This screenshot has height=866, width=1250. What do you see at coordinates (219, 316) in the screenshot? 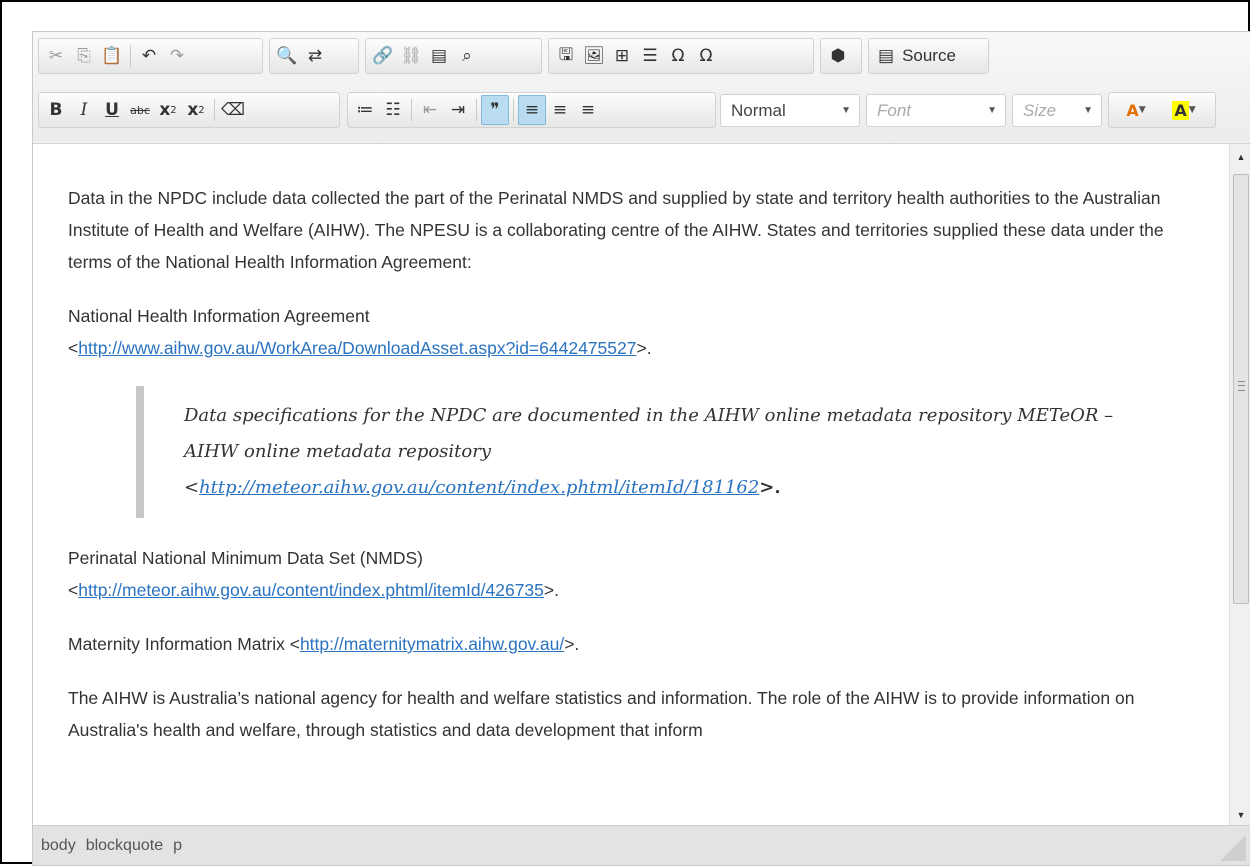
I see `nhia-text: National Health Information Agreement` at bounding box center [219, 316].